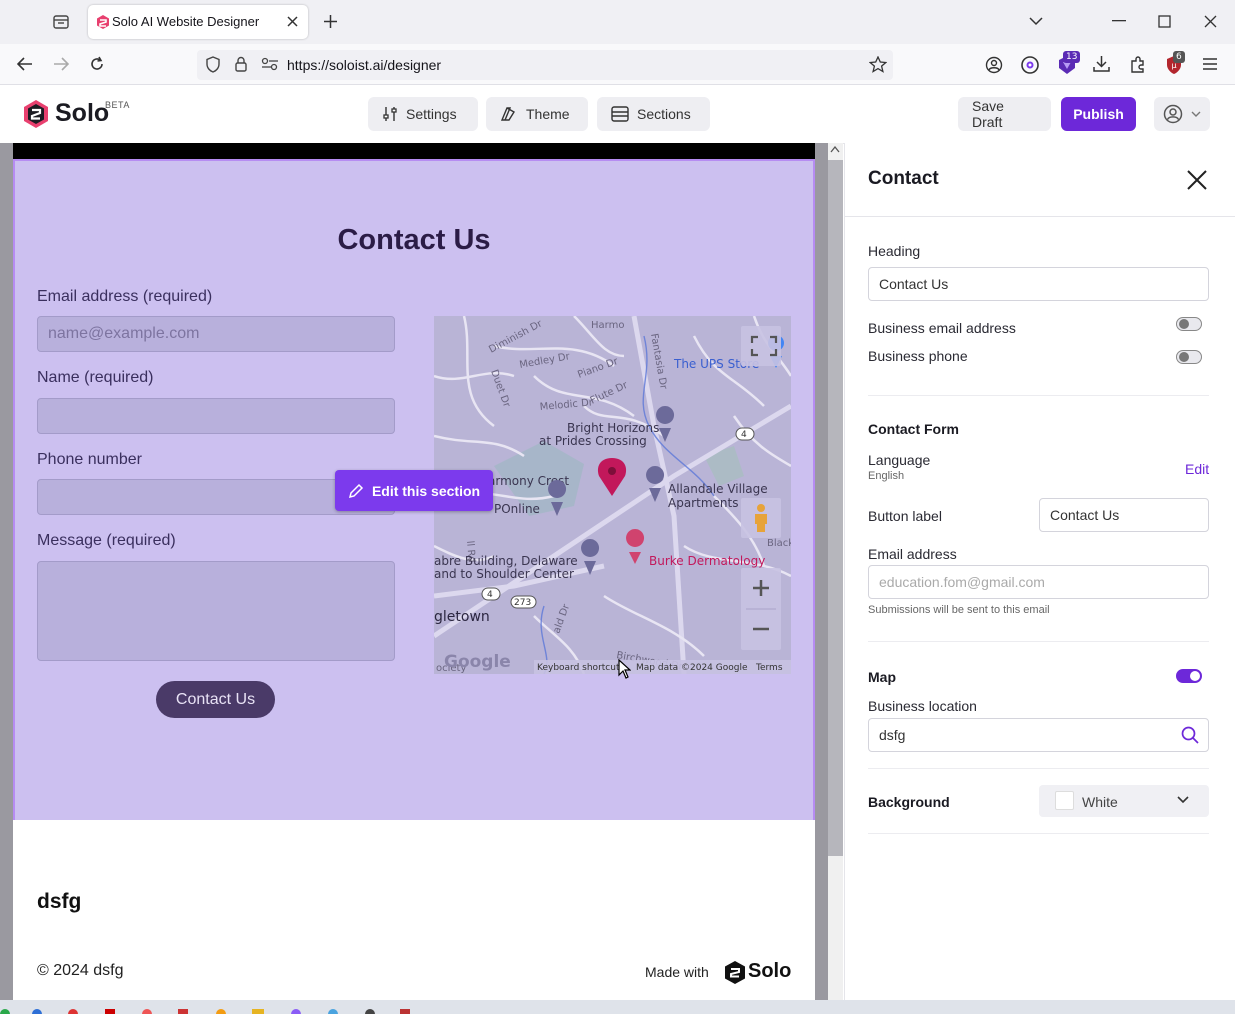 The height and width of the screenshot is (1014, 1235). What do you see at coordinates (61, 64) in the screenshot?
I see `forward-icon` at bounding box center [61, 64].